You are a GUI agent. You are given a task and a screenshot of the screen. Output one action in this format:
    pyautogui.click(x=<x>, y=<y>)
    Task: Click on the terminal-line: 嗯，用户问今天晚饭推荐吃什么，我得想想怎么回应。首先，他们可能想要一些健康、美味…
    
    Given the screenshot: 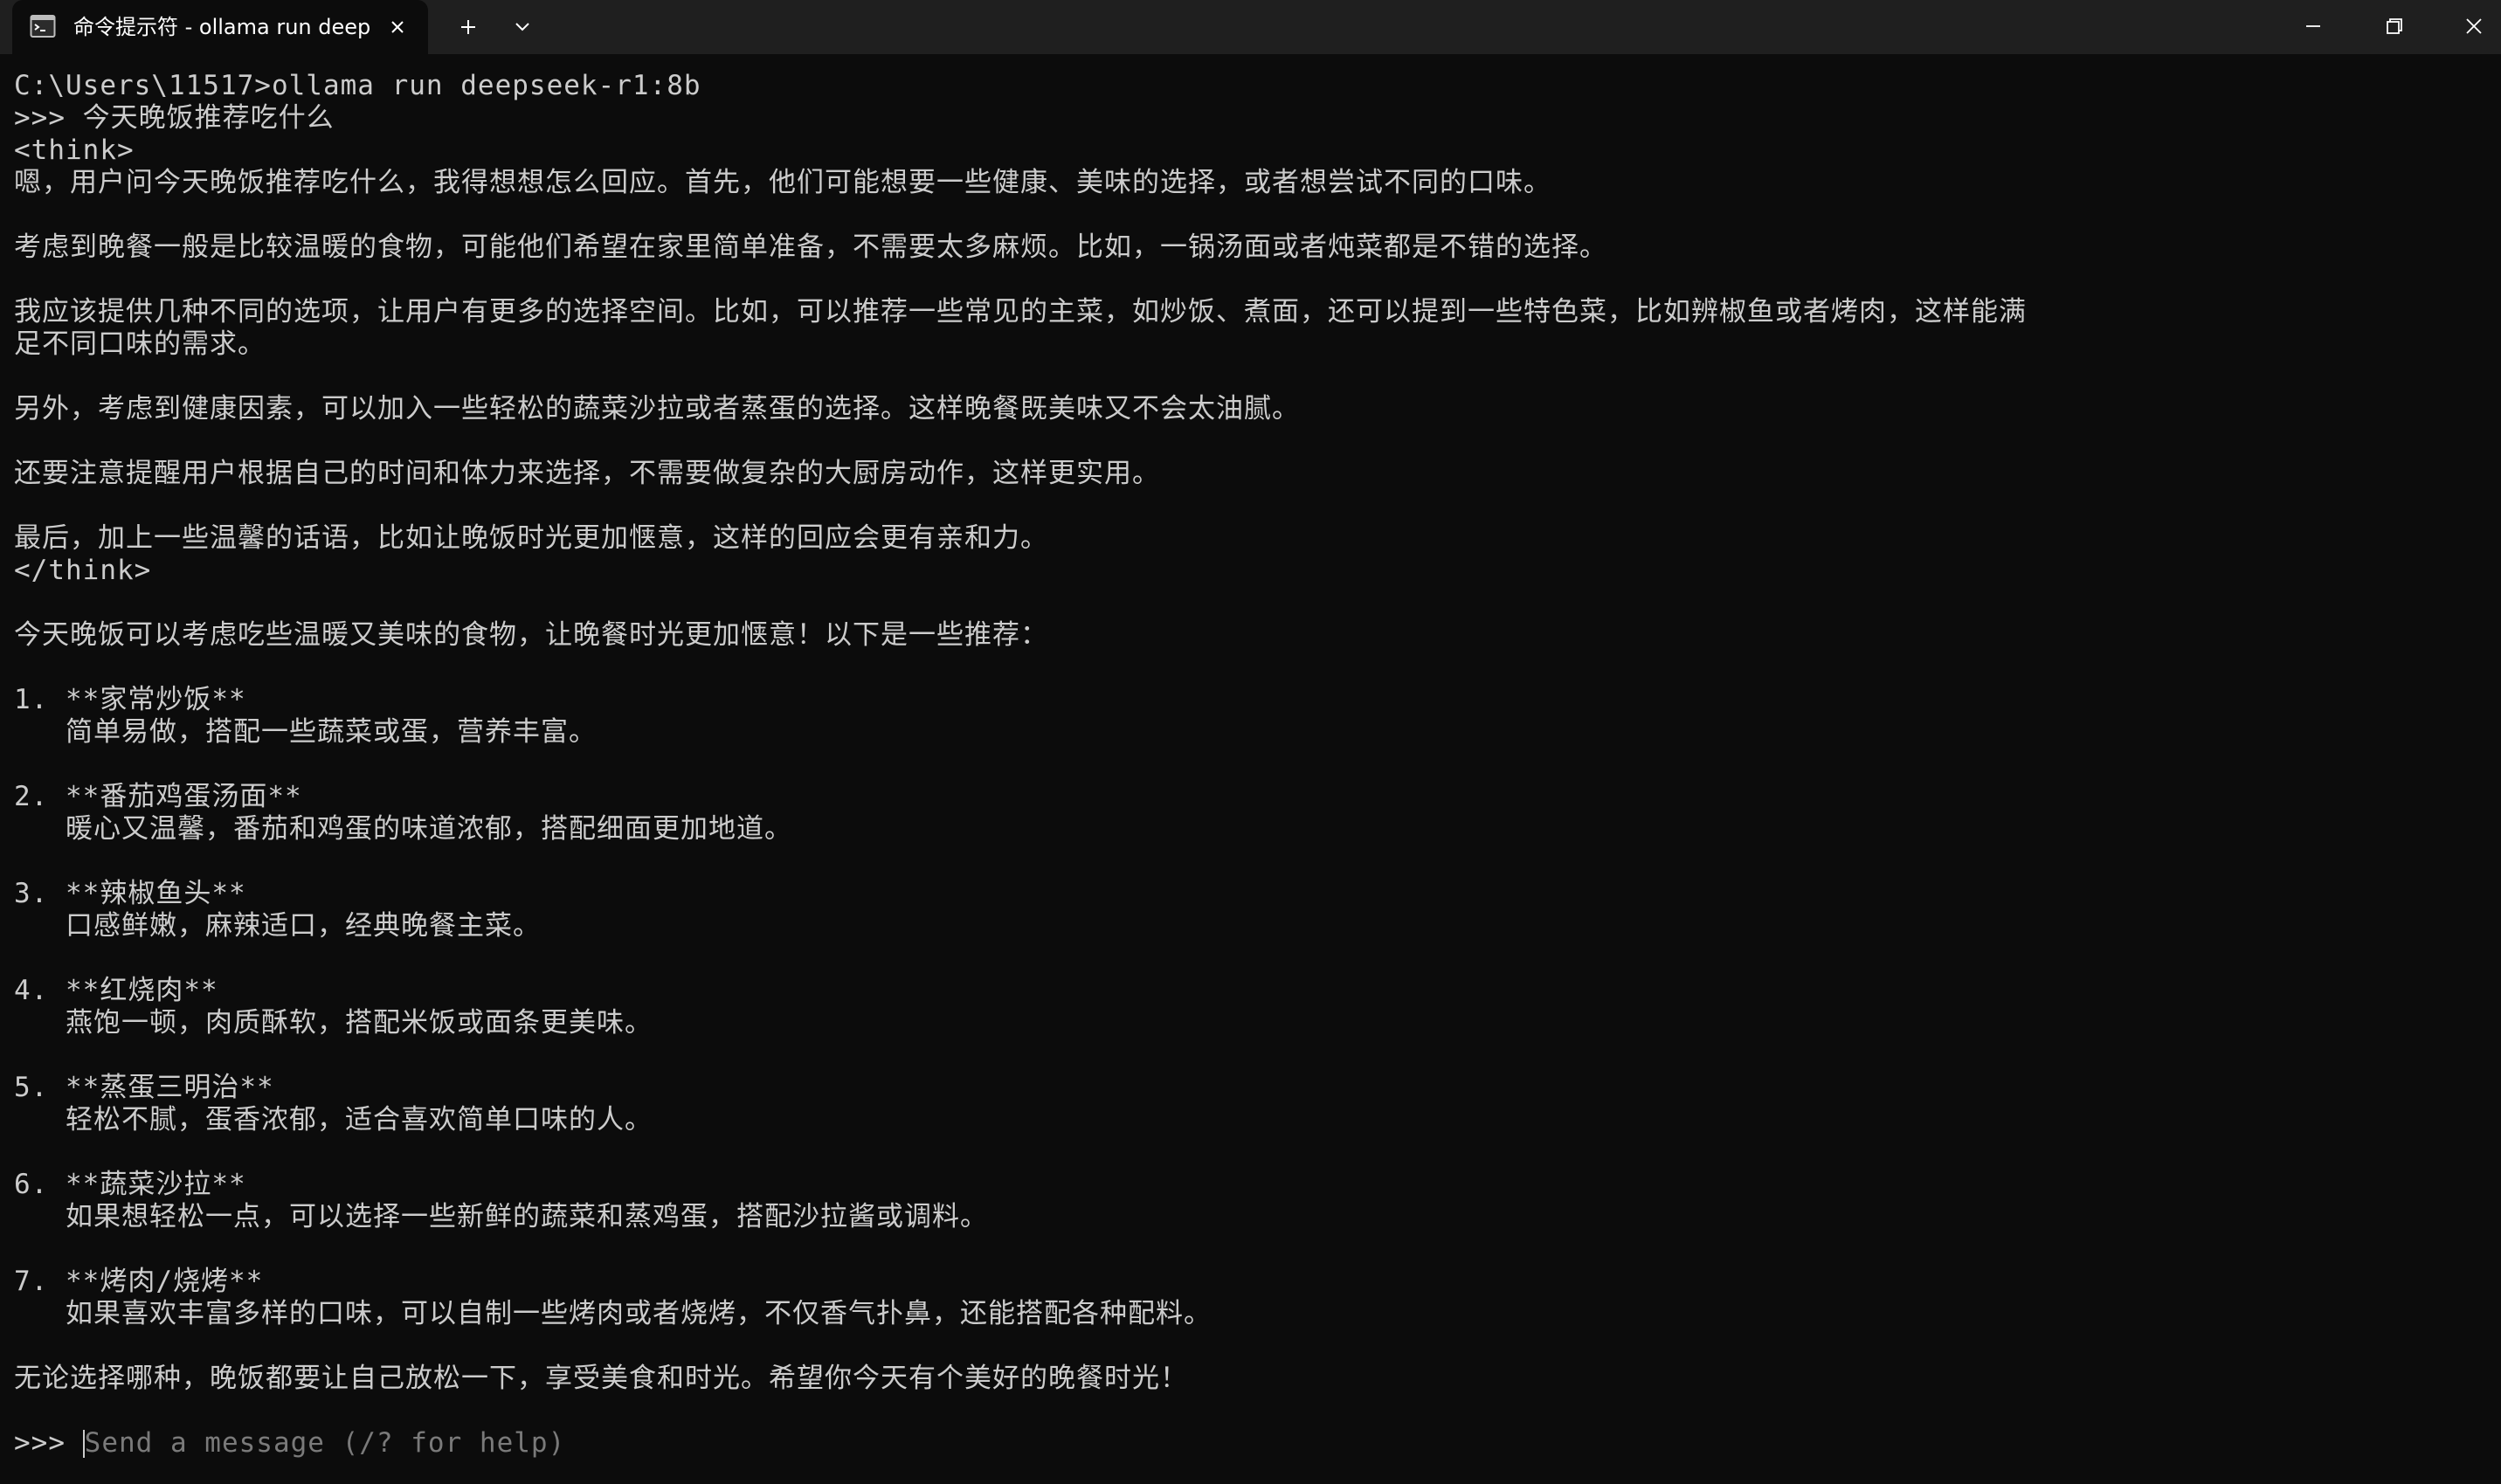 What is the action you would take?
    pyautogui.click(x=782, y=182)
    